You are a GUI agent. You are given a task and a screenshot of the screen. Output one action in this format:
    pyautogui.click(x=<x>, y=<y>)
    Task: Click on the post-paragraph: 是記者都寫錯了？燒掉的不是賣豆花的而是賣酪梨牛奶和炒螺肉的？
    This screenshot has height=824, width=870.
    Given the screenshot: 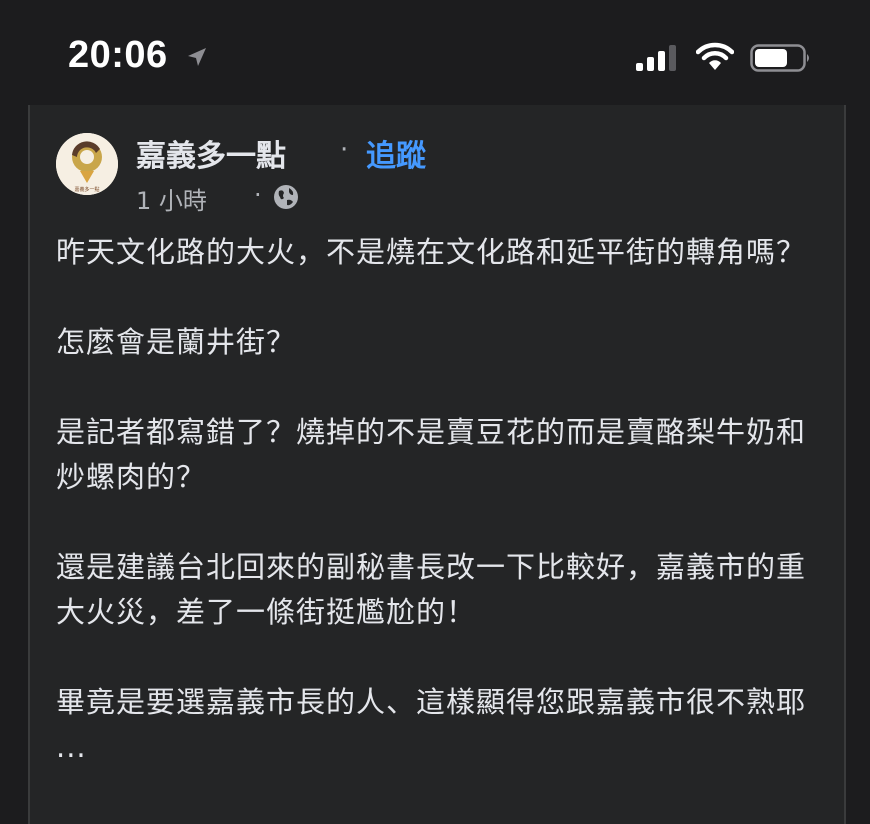 What is the action you would take?
    pyautogui.click(x=431, y=454)
    